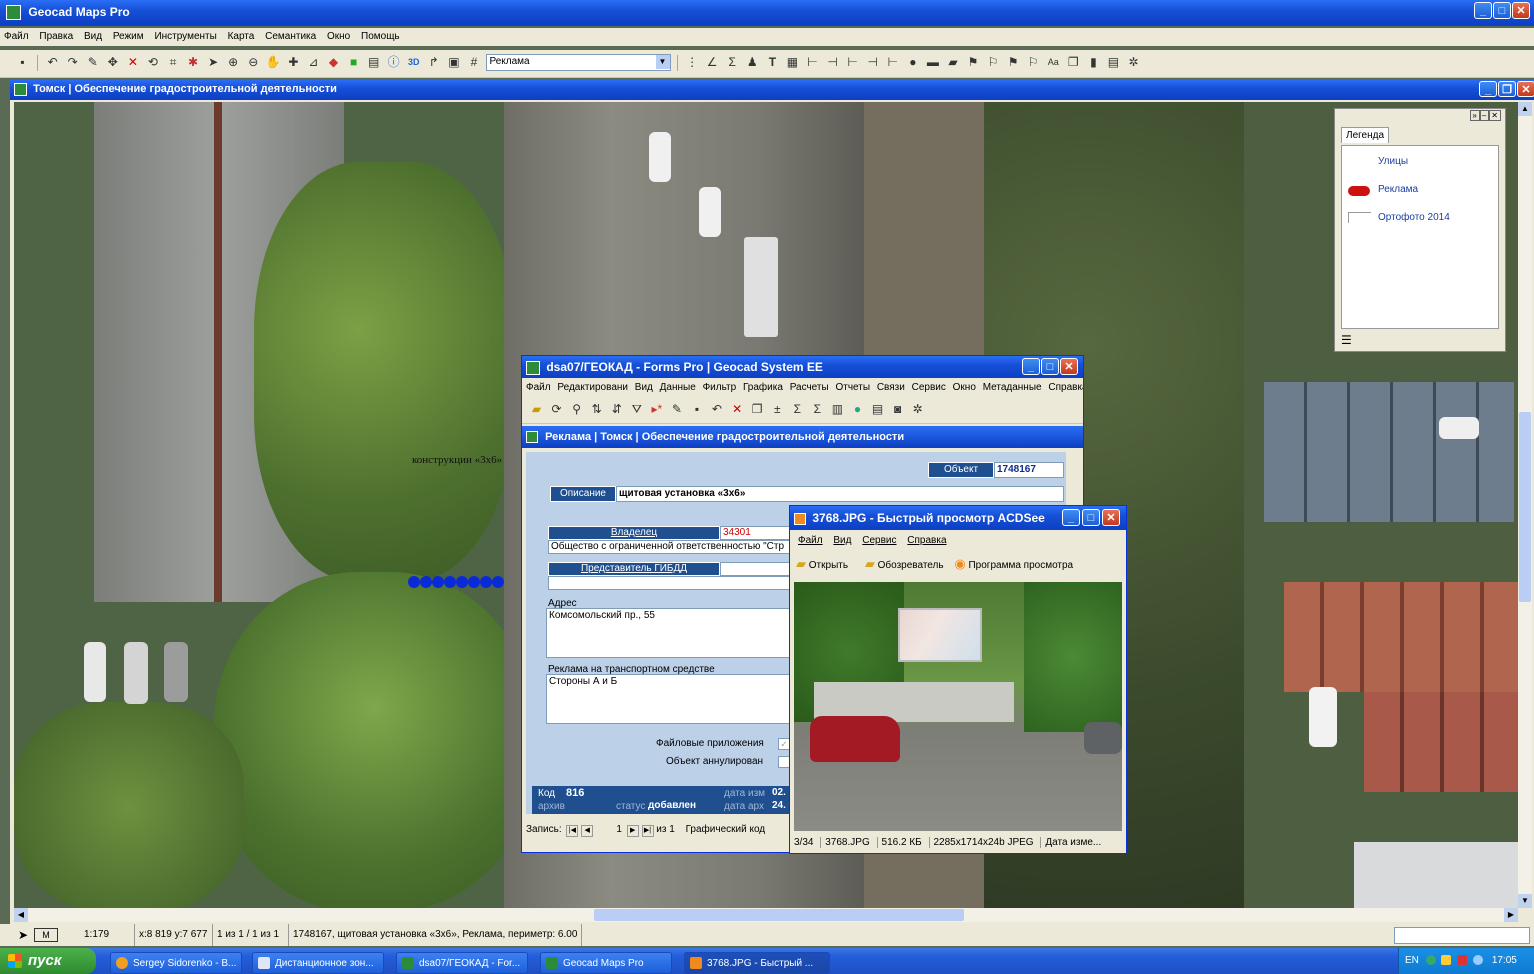 This screenshot has height=974, width=1534. I want to click on save-record-icon: ▪, so click(697, 409).